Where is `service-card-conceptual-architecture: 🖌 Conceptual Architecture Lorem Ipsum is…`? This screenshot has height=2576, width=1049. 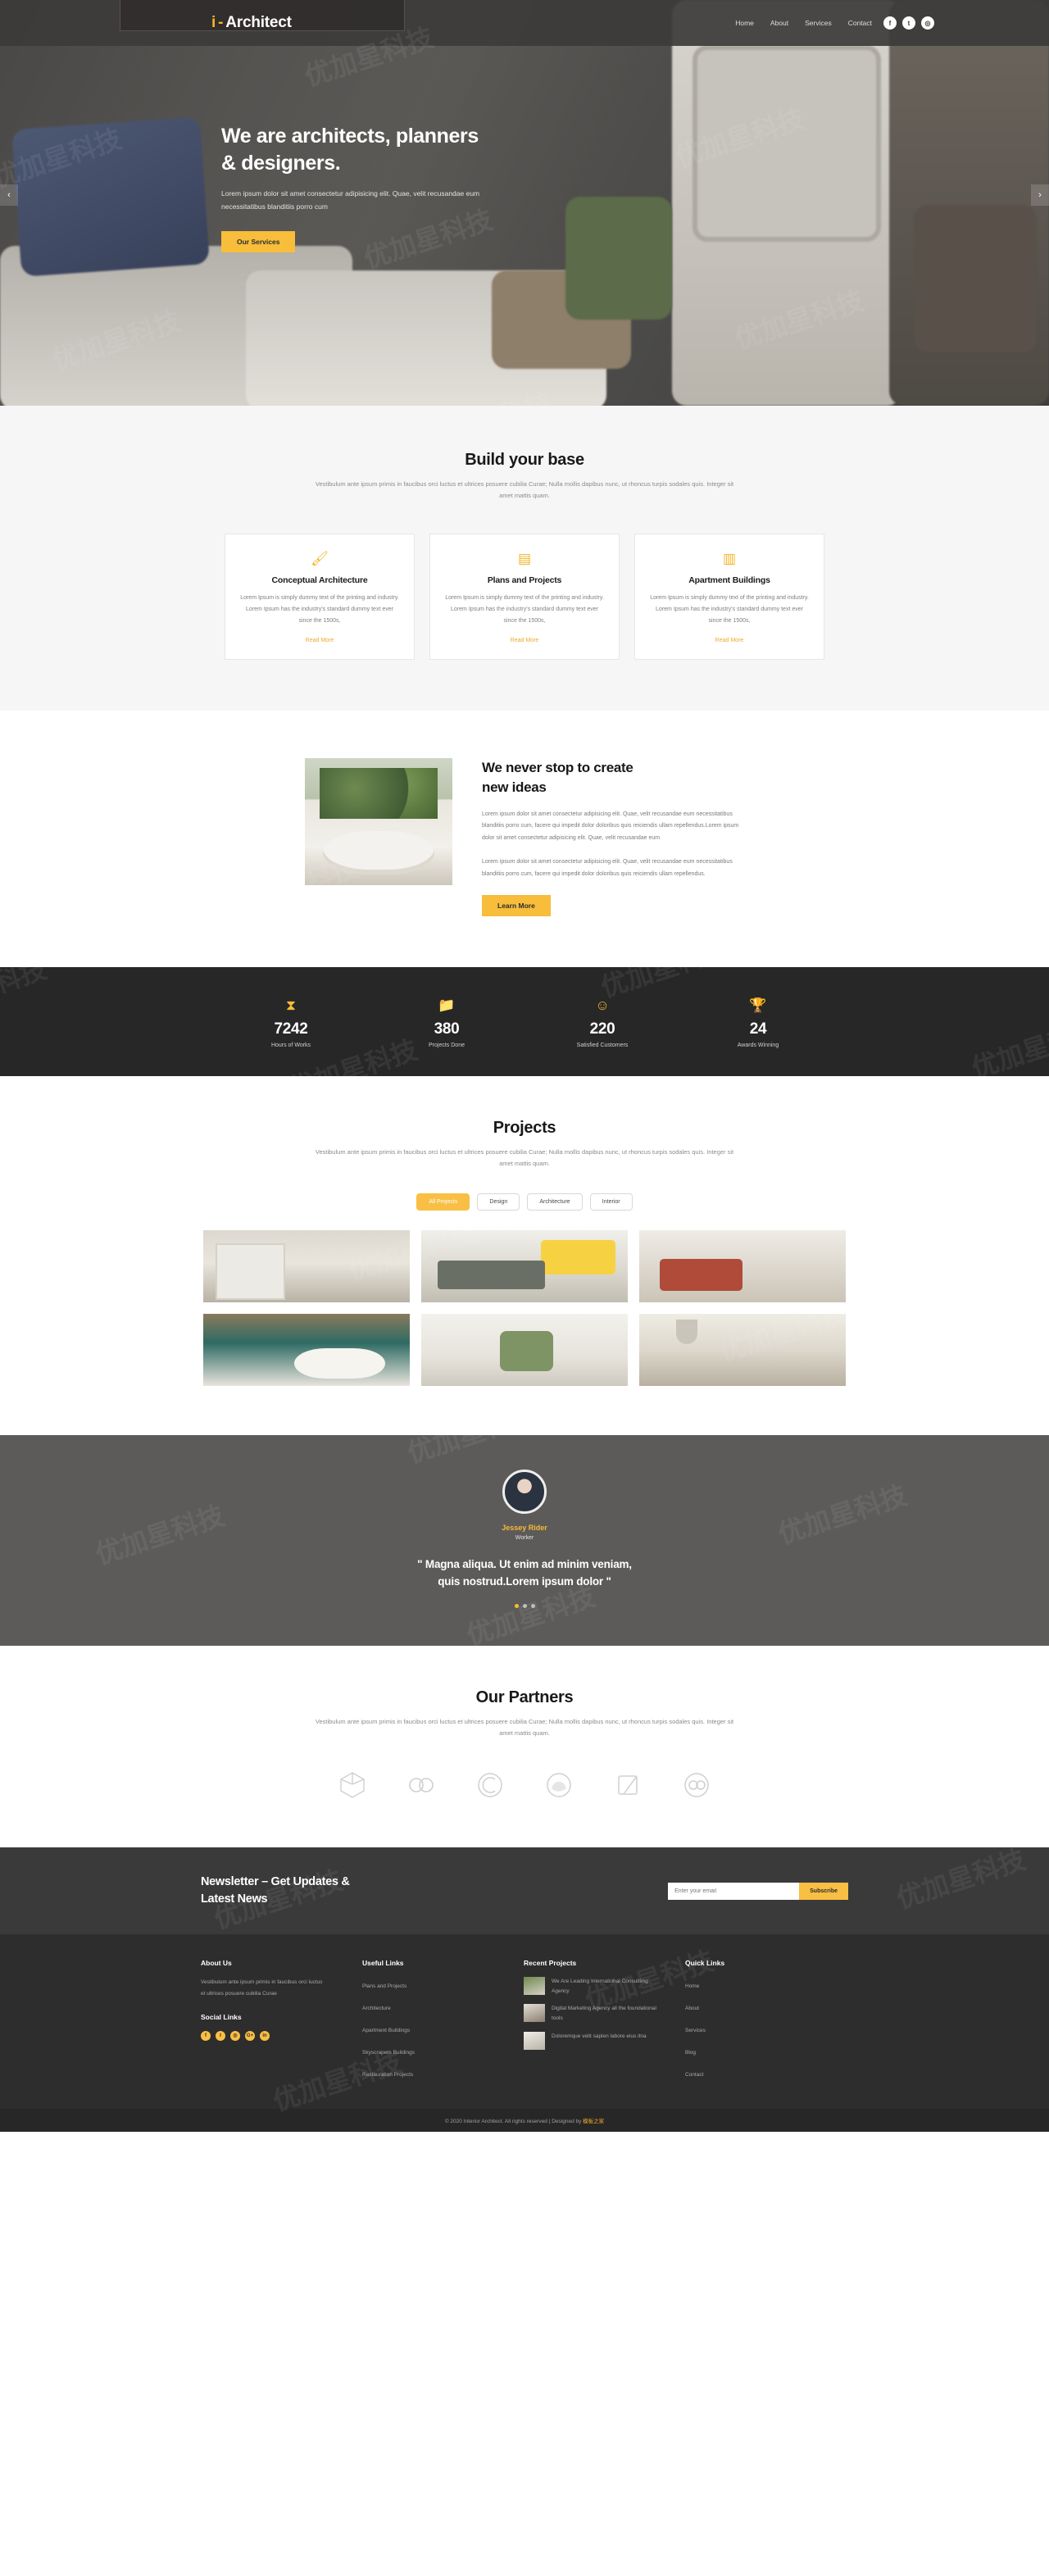
service-card-conceptual-architecture: 🖌 Conceptual Architecture Lorem Ipsum is… is located at coordinates (320, 596).